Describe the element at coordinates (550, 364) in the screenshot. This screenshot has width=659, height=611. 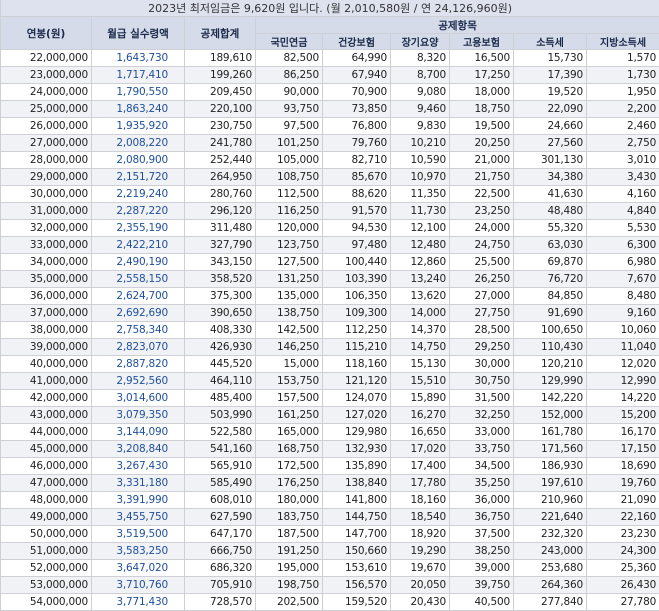
I see `cell-income-tax: 120,210` at that location.